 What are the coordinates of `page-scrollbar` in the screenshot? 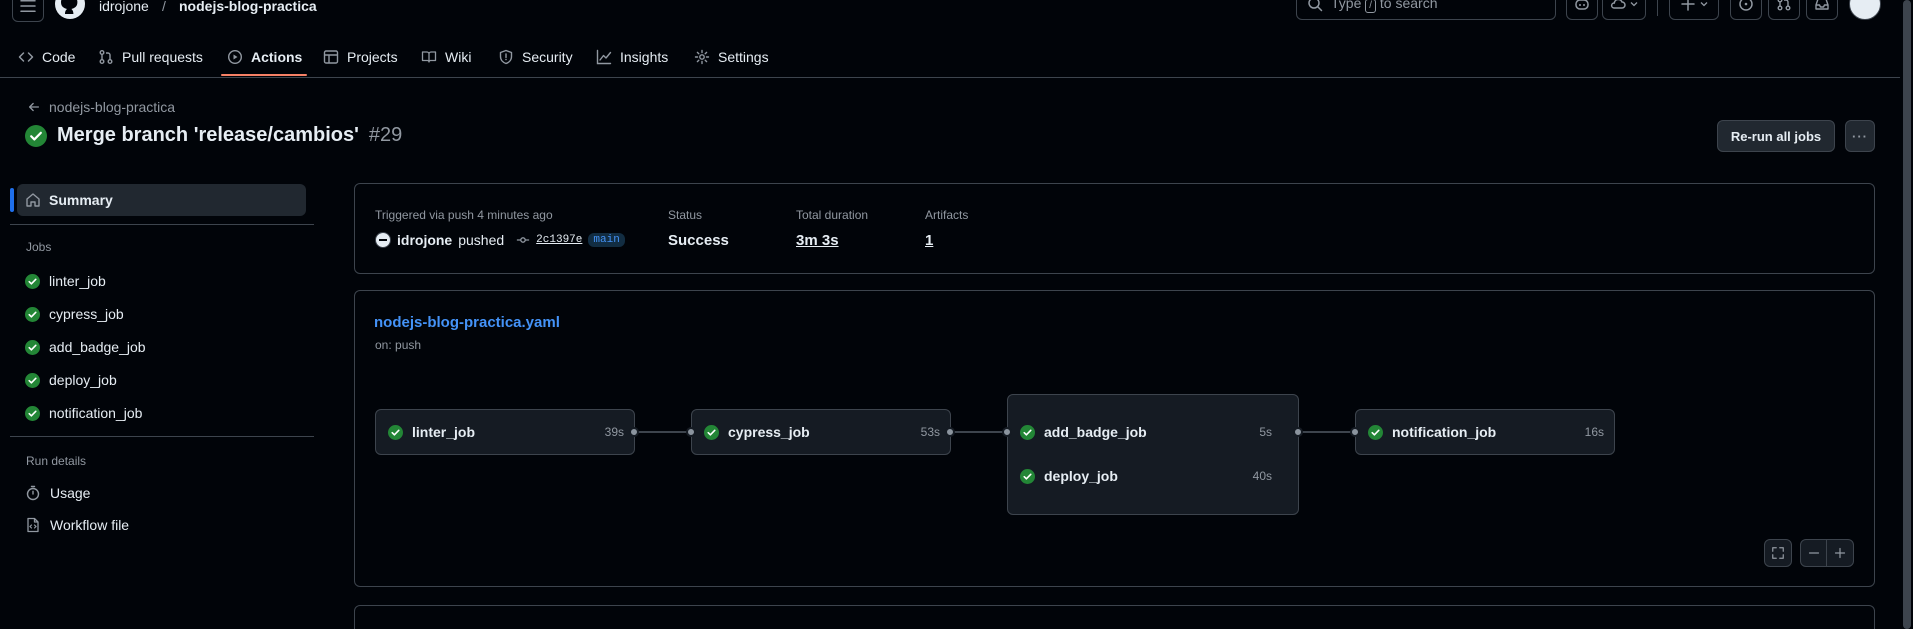 It's located at (1906, 314).